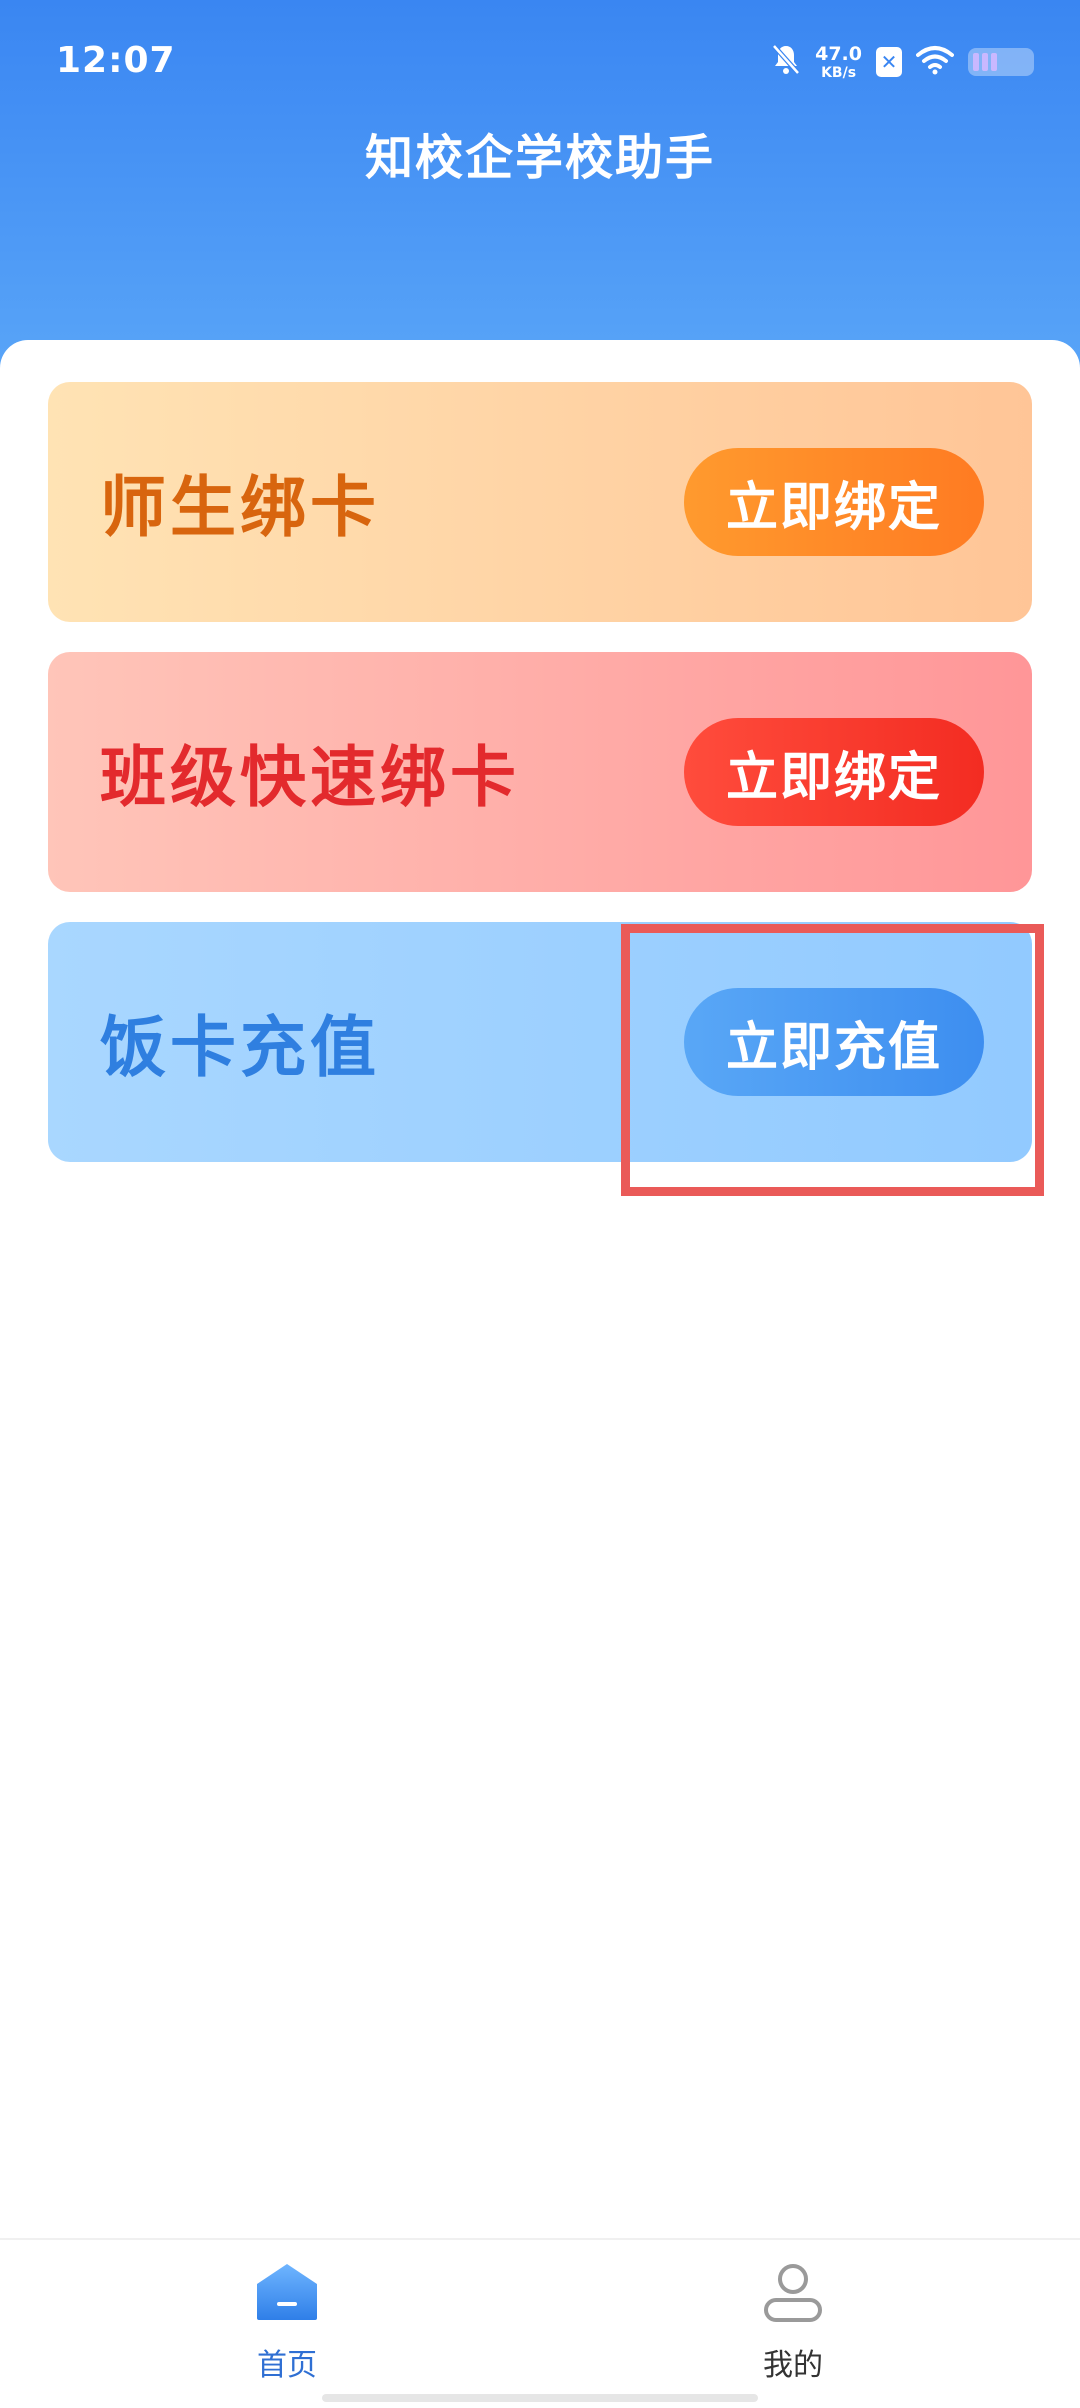 This screenshot has height=2408, width=1080. Describe the element at coordinates (540, 772) in the screenshot. I see `card-class-quick-bind: 班级快速绑卡 立即绑定` at that location.